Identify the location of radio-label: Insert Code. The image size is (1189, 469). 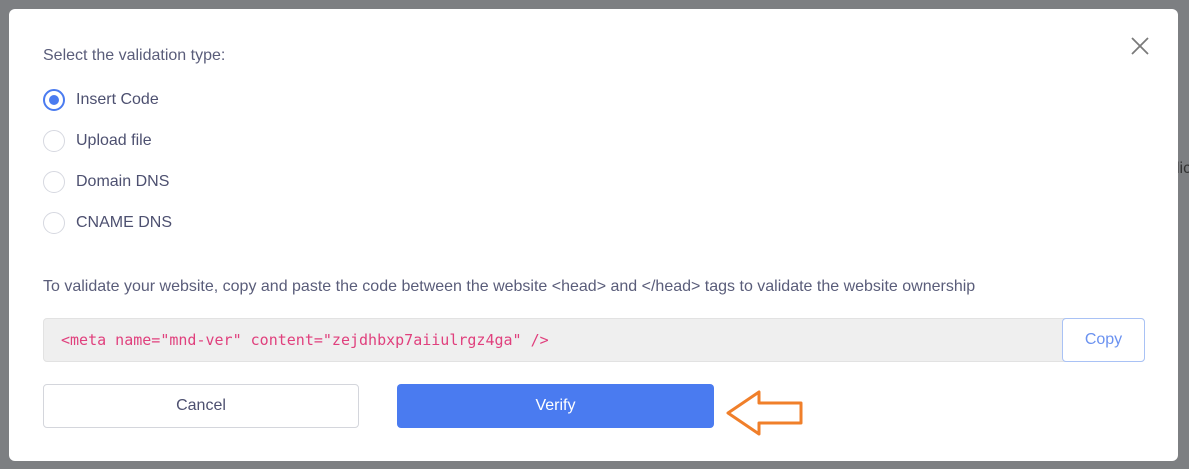
(117, 99).